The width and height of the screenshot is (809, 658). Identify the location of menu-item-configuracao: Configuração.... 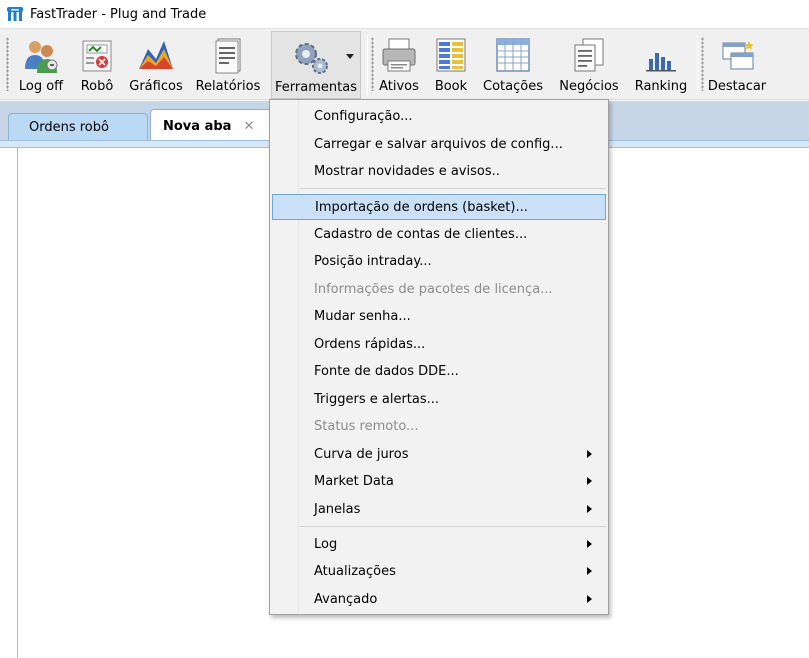
(439, 116).